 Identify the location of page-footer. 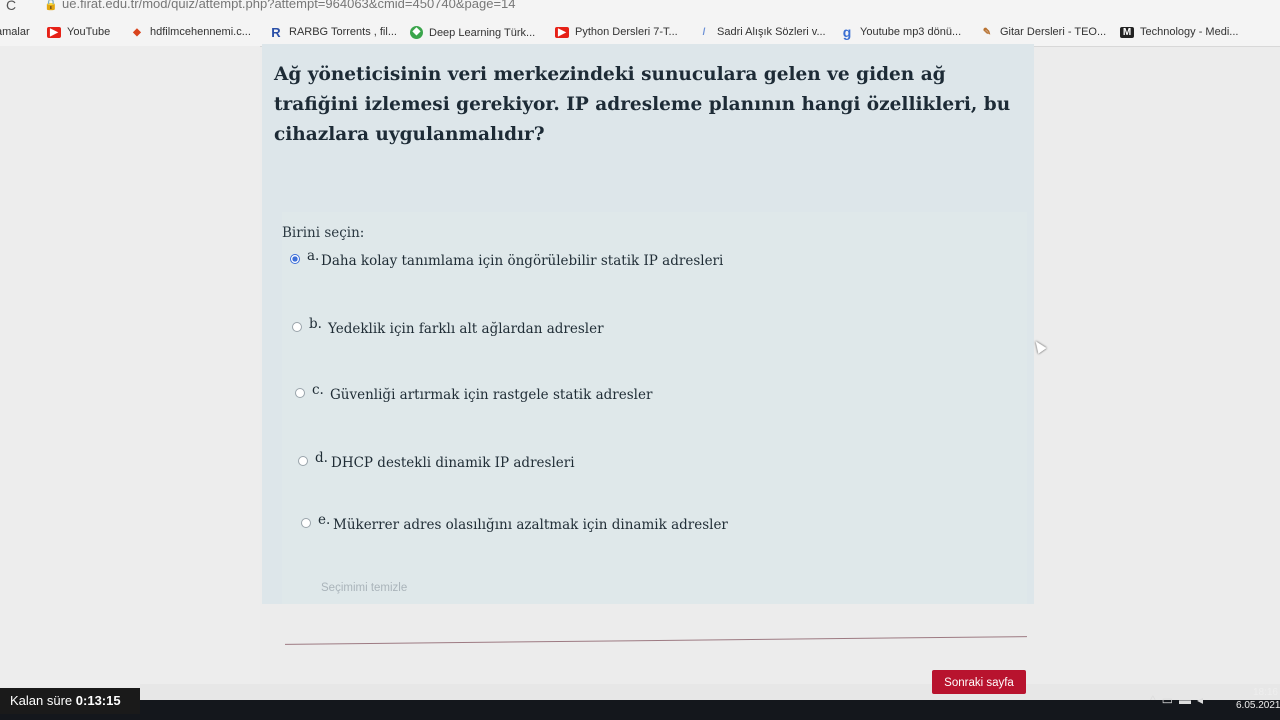
(710, 692).